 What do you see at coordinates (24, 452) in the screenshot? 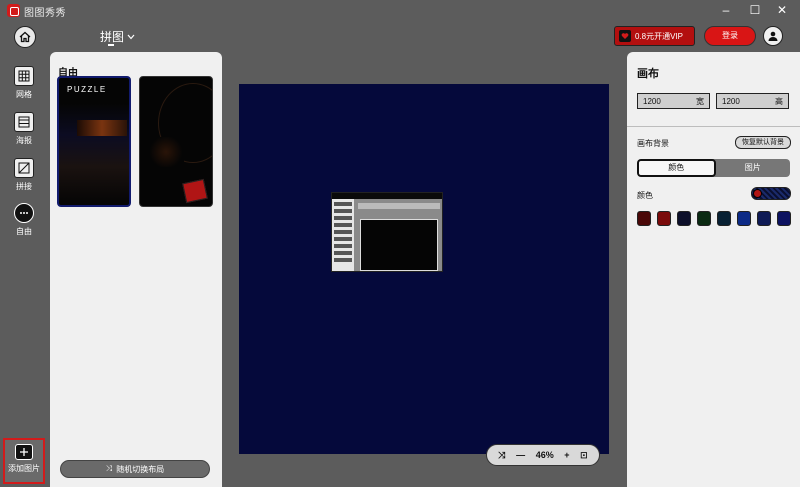
I see `add-image-icon` at bounding box center [24, 452].